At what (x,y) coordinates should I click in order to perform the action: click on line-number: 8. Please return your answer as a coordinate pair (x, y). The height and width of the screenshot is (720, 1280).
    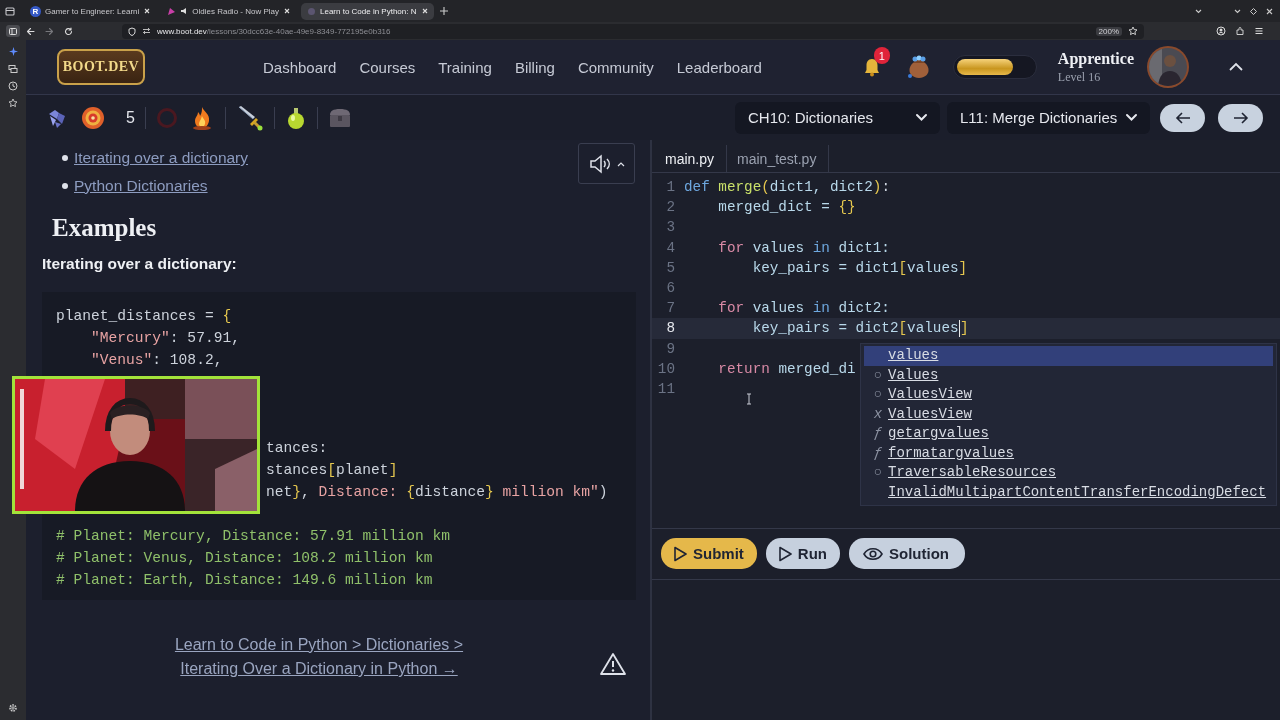
    Looking at the image, I should click on (670, 329).